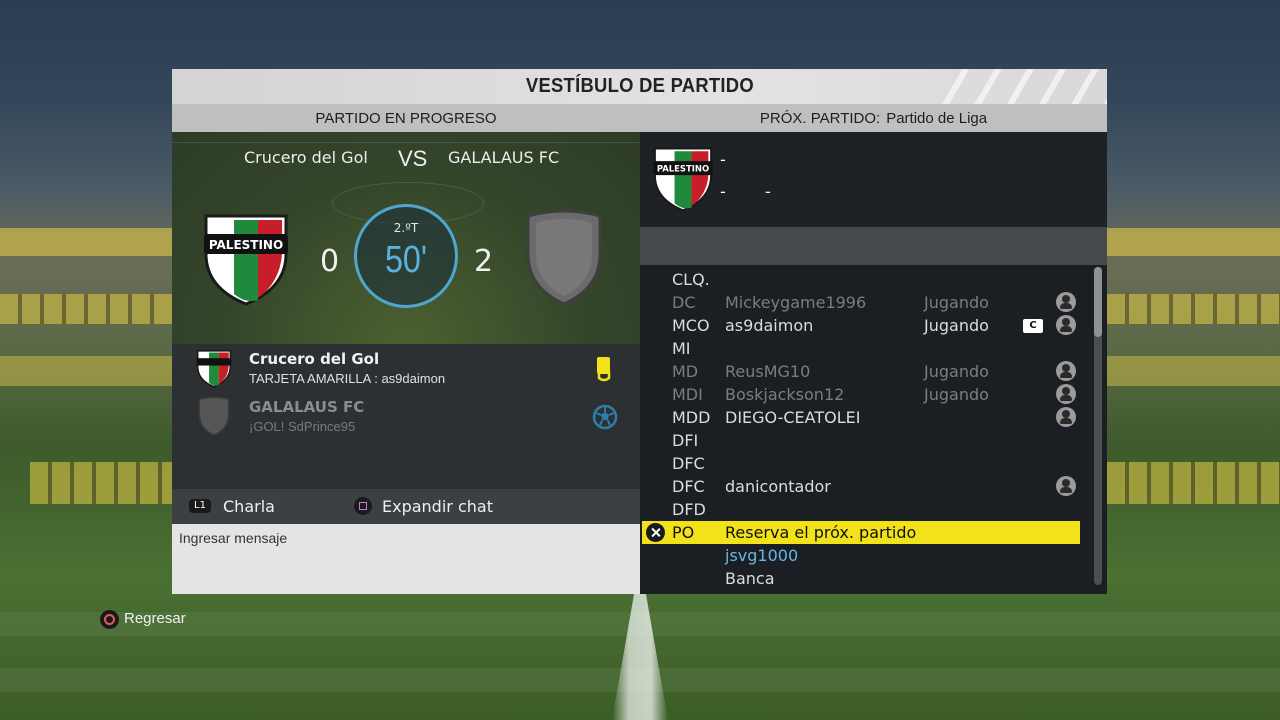 The image size is (1280, 720). Describe the element at coordinates (307, 407) in the screenshot. I see `event-team-name: GALALAUS FC` at that location.